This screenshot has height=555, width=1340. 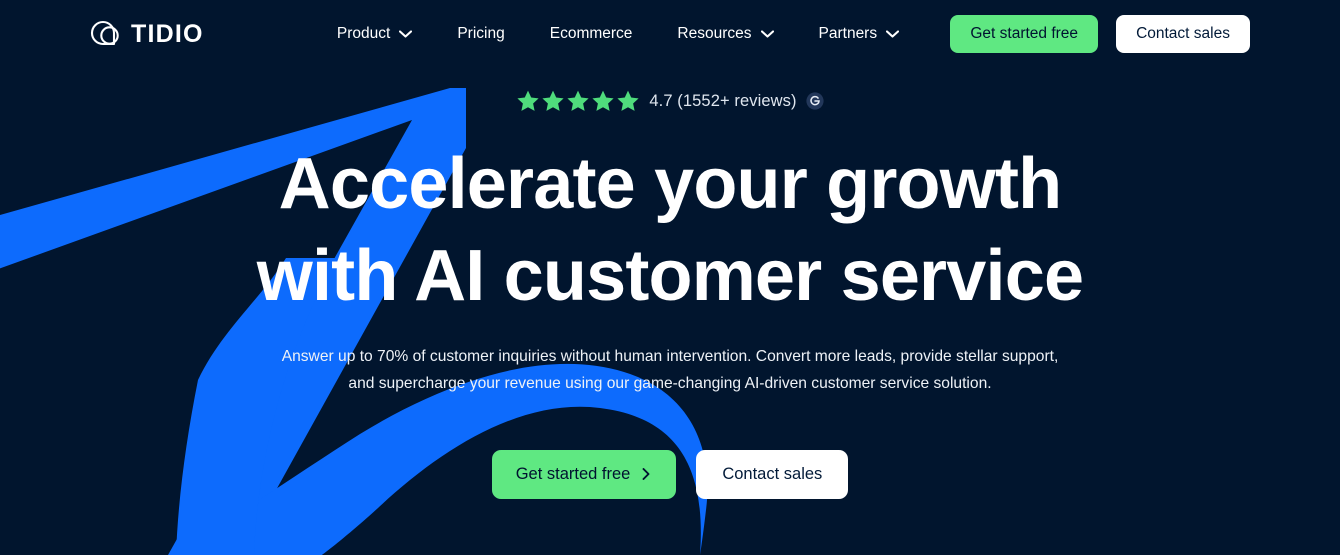 I want to click on rating-badge: 4.7 (1552+ reviews), so click(x=670, y=101).